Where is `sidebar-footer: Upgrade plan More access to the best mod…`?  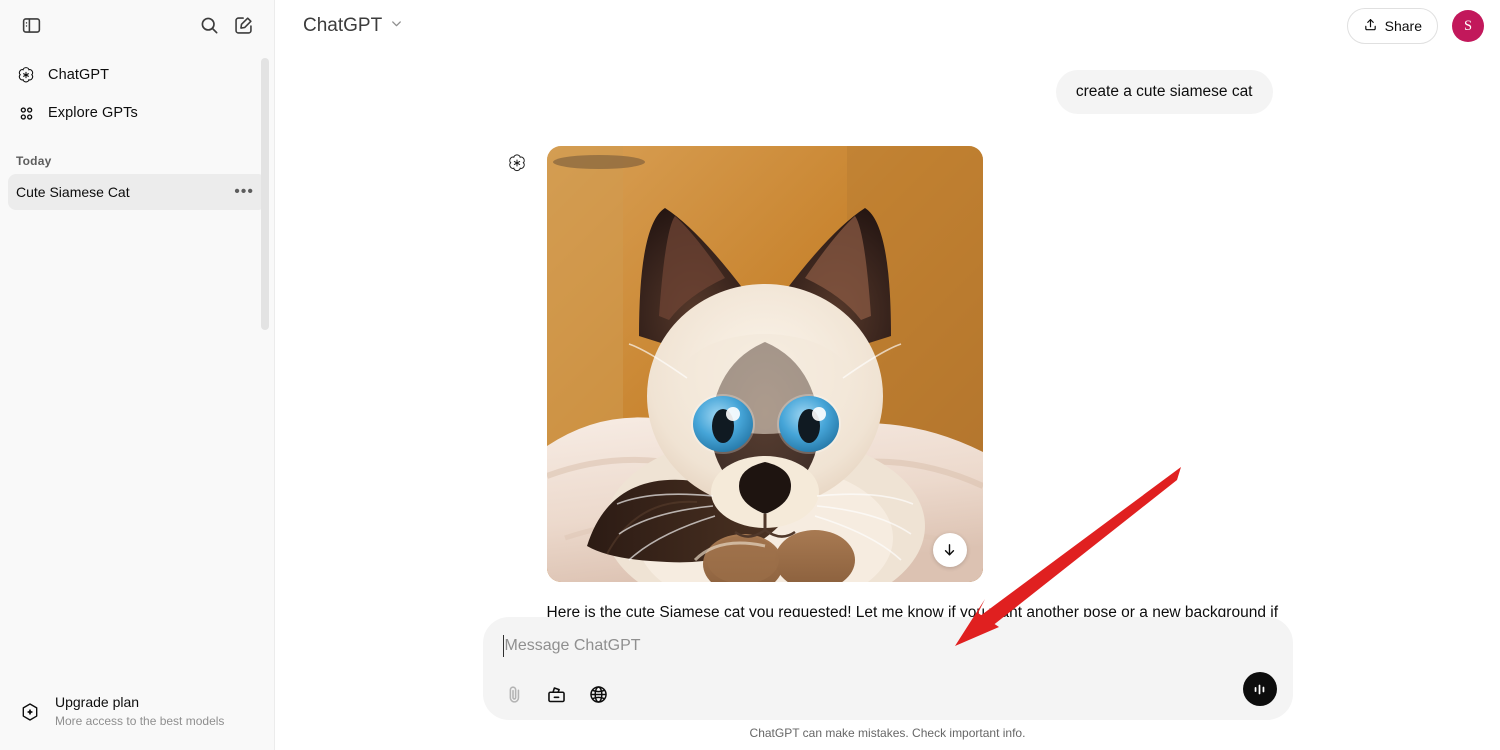
sidebar-footer: Upgrade plan More access to the best mod… is located at coordinates (137, 714).